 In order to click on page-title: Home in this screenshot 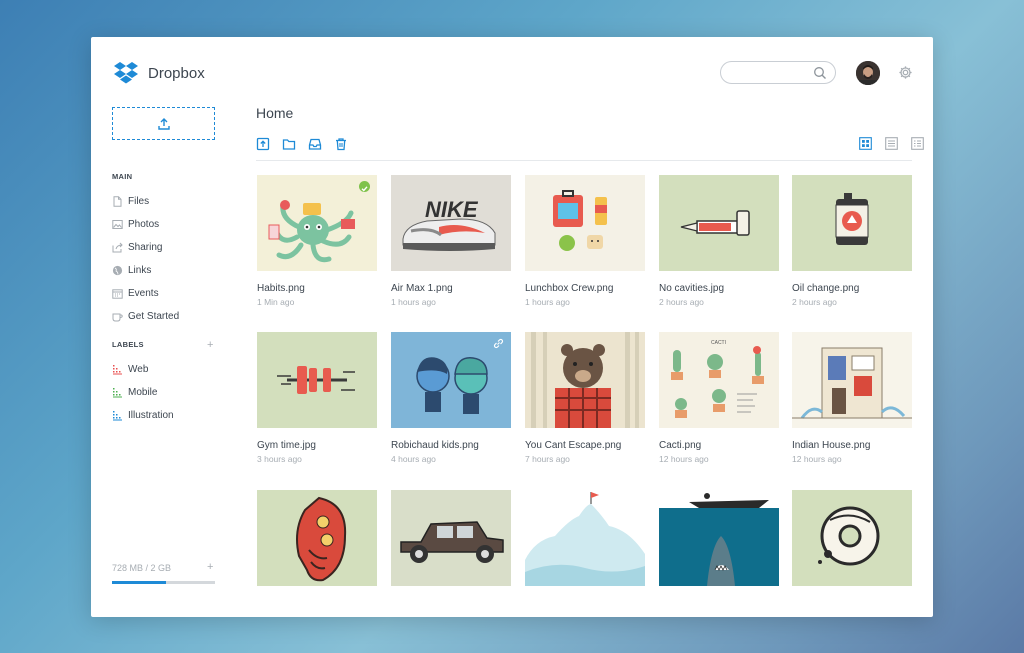, I will do `click(275, 113)`.